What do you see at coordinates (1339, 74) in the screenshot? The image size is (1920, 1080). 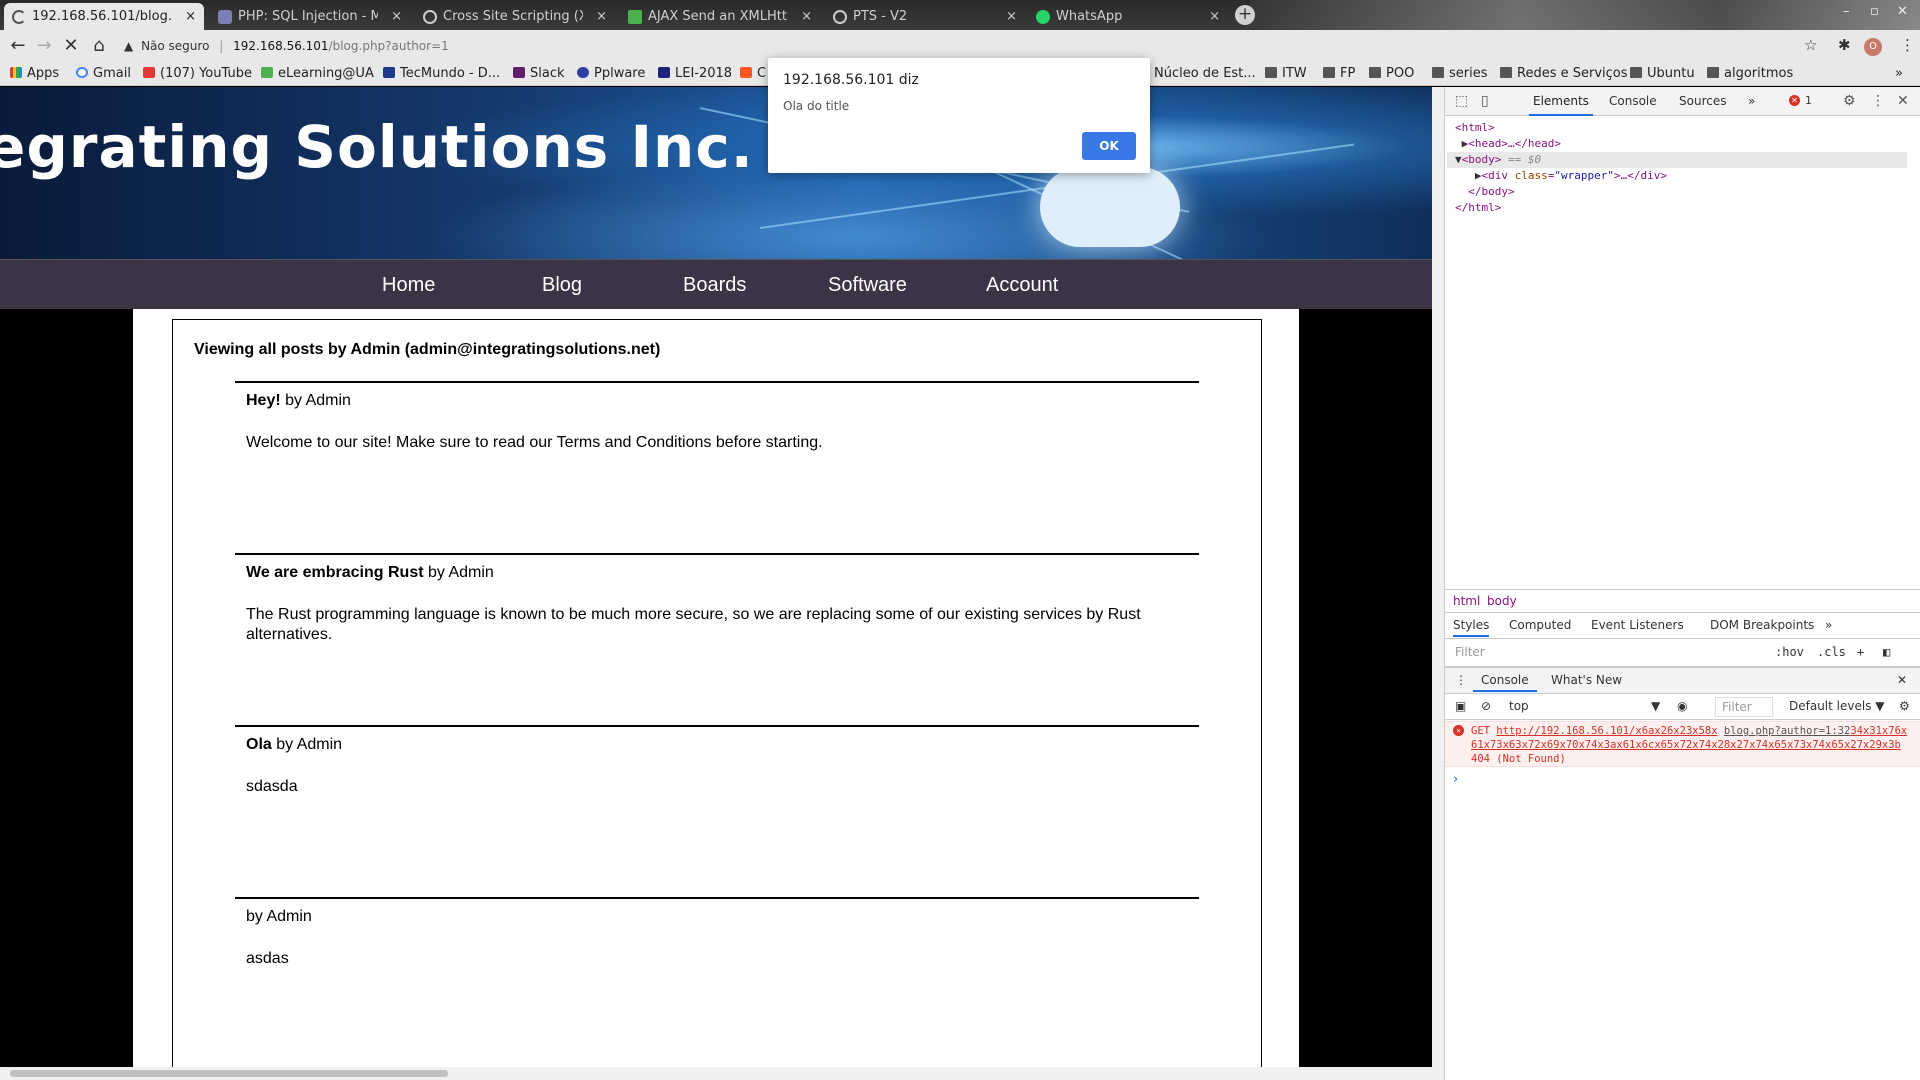 I see `bookmark-folder-fp: FP` at bounding box center [1339, 74].